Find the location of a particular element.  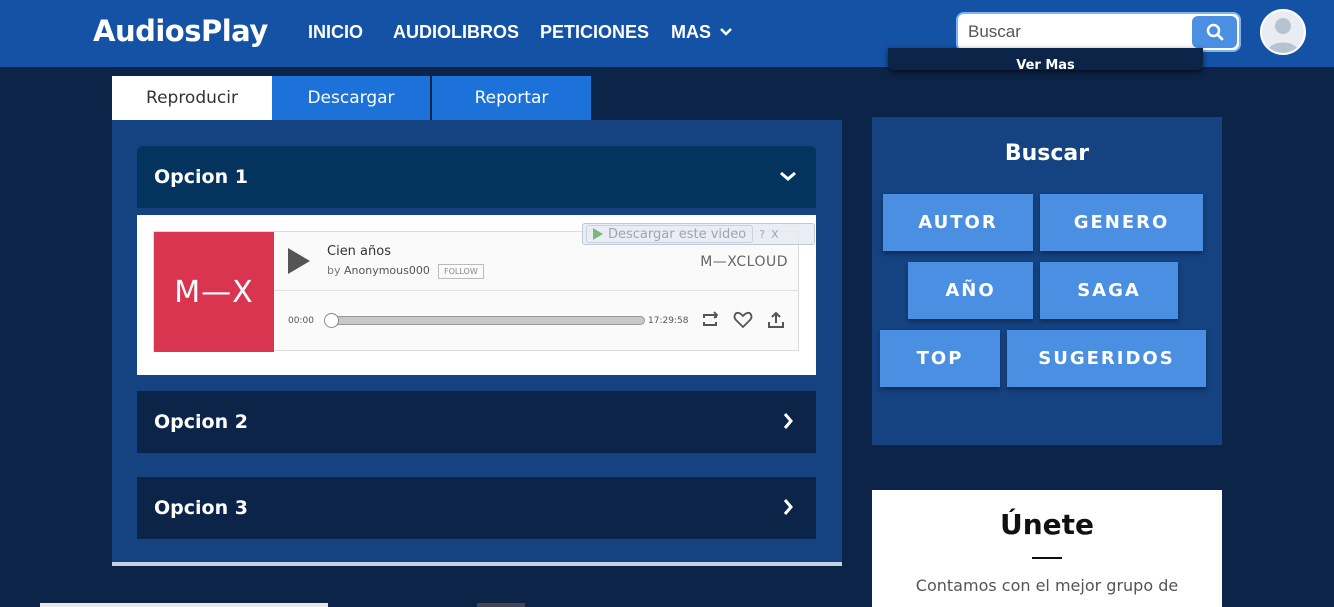

follow-button: FOLLOW is located at coordinates (461, 271).